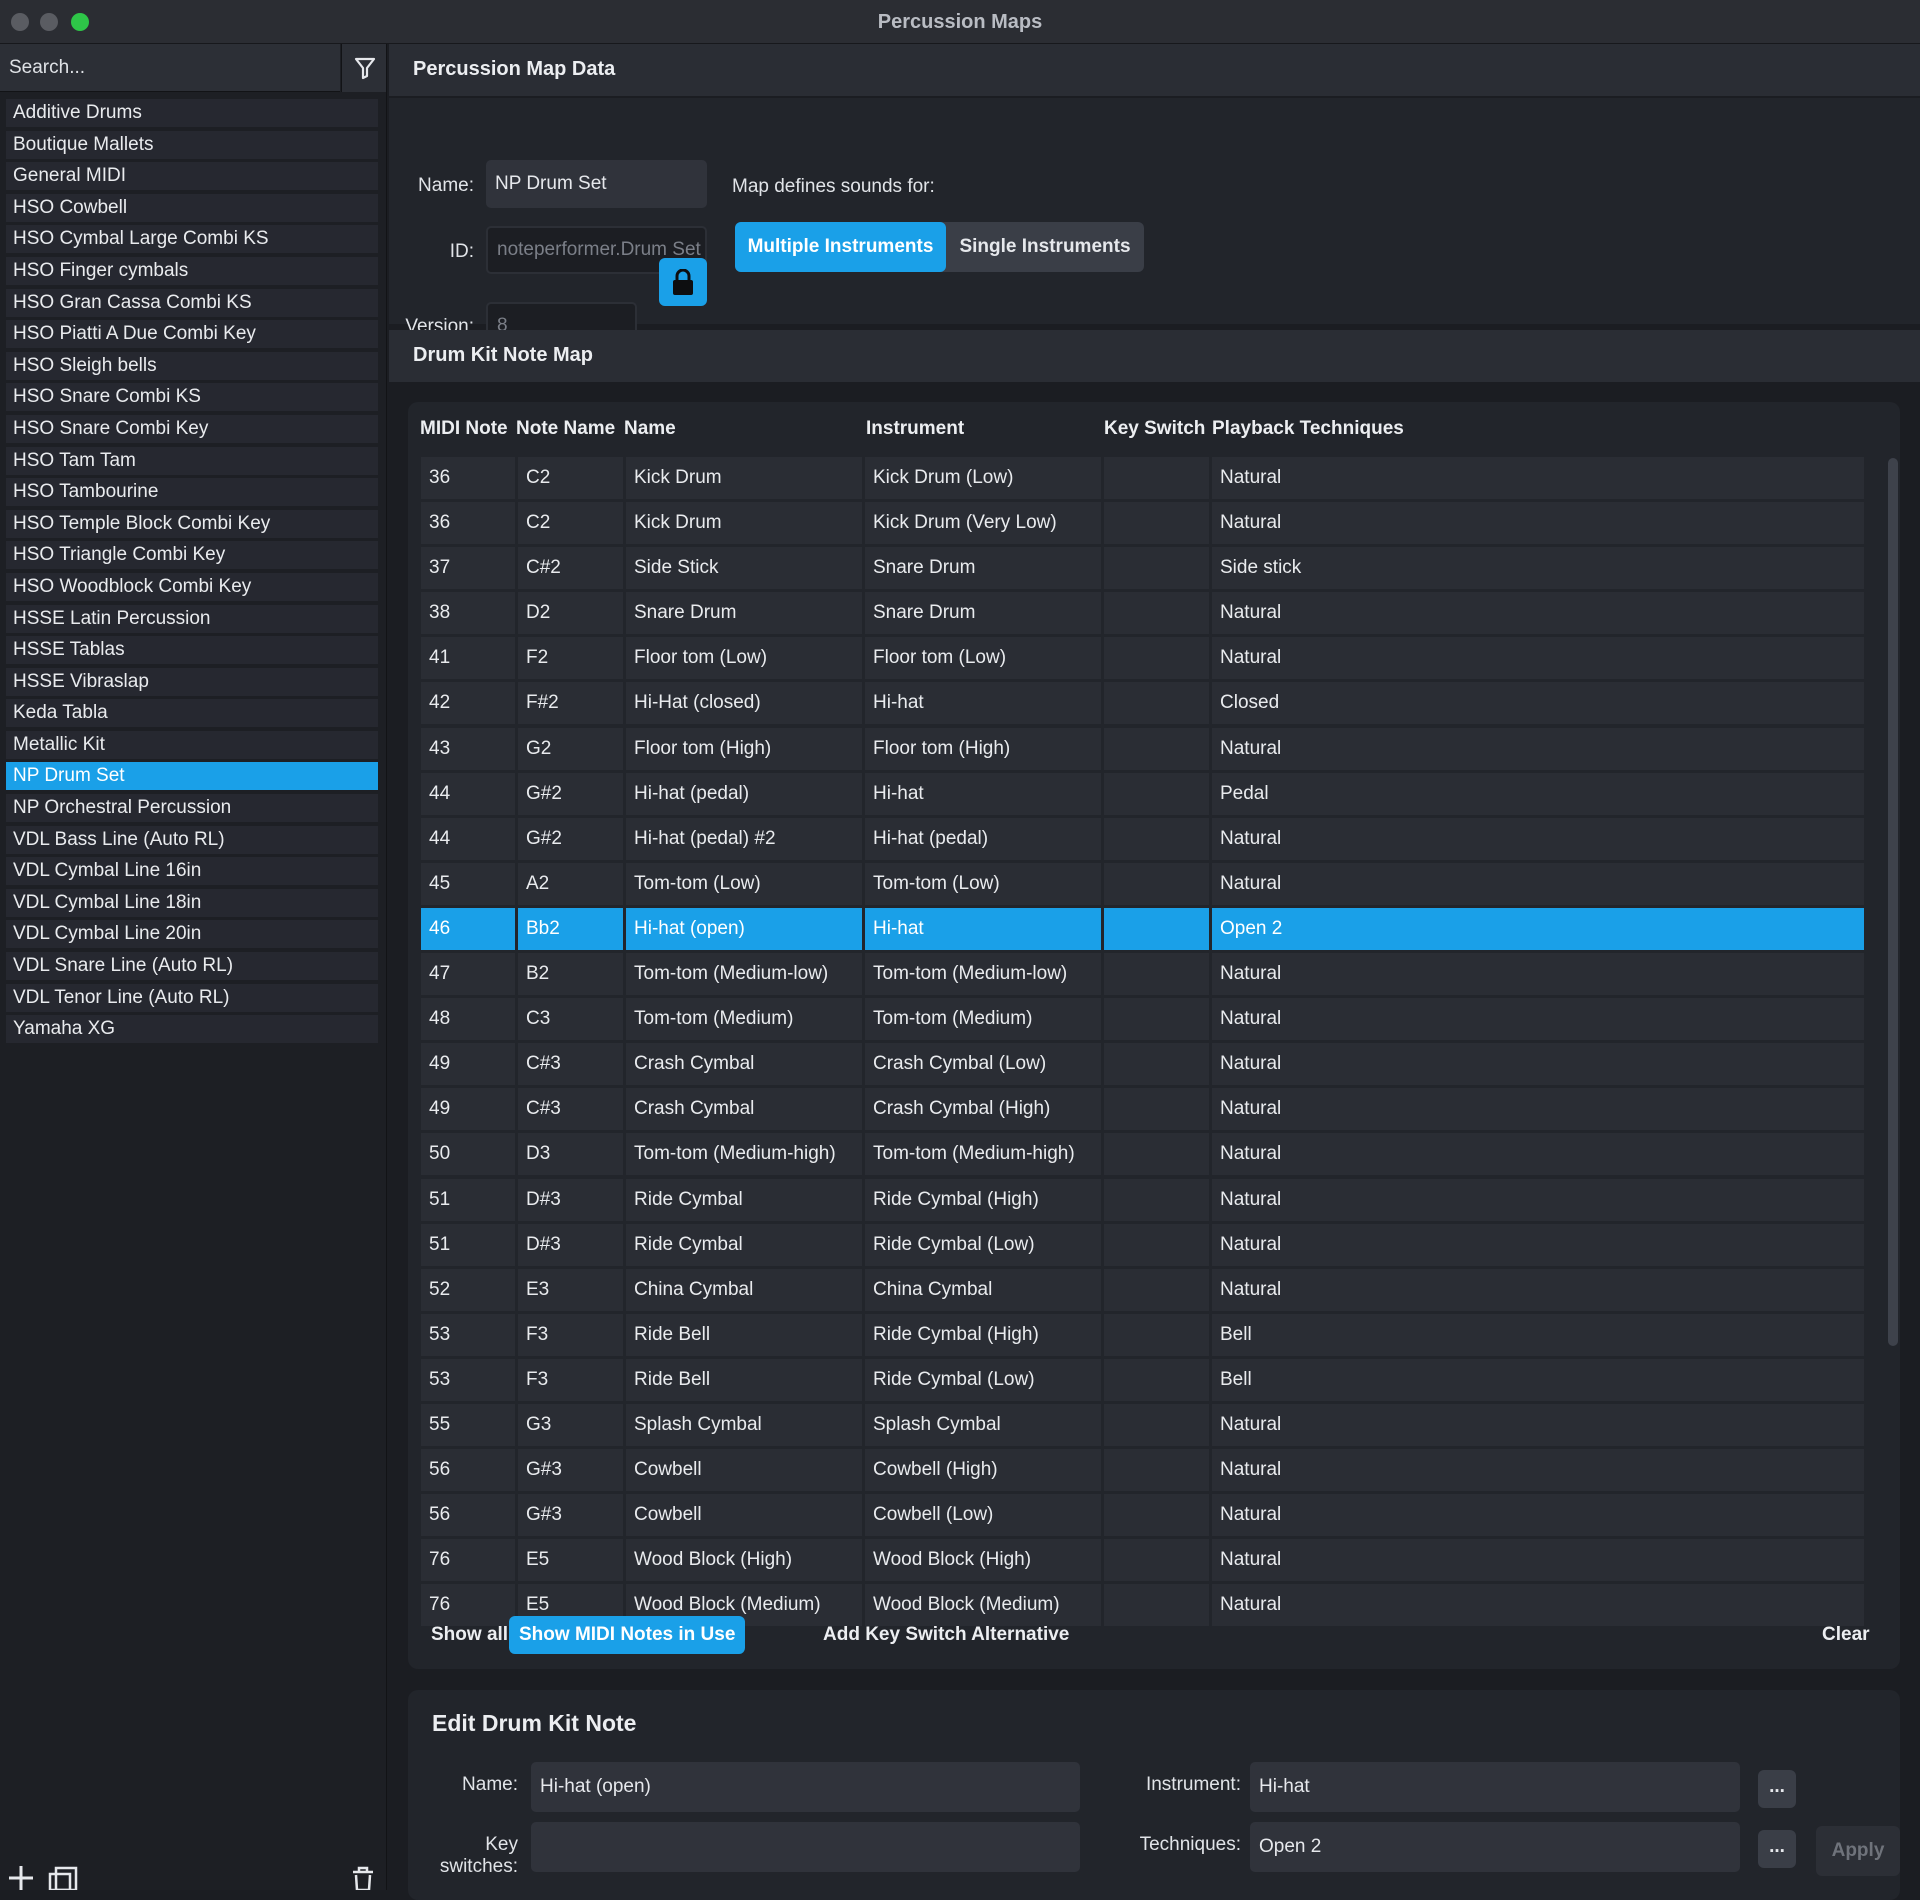 The image size is (1920, 1900). I want to click on map-list-item: HSO Tambourine, so click(192, 492).